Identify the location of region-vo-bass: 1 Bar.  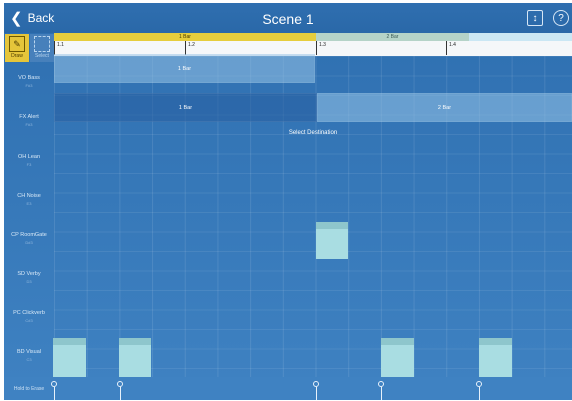
(184, 68).